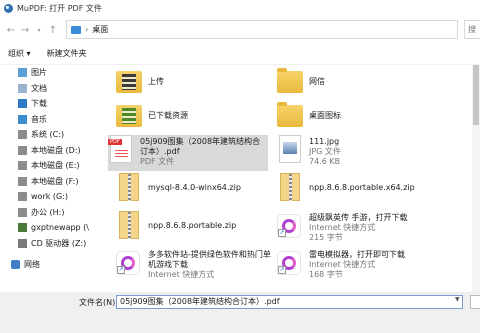 Image resolution: width=480 pixels, height=333 pixels. What do you see at coordinates (19, 53) in the screenshot?
I see `organize-button: 组织 ▾` at bounding box center [19, 53].